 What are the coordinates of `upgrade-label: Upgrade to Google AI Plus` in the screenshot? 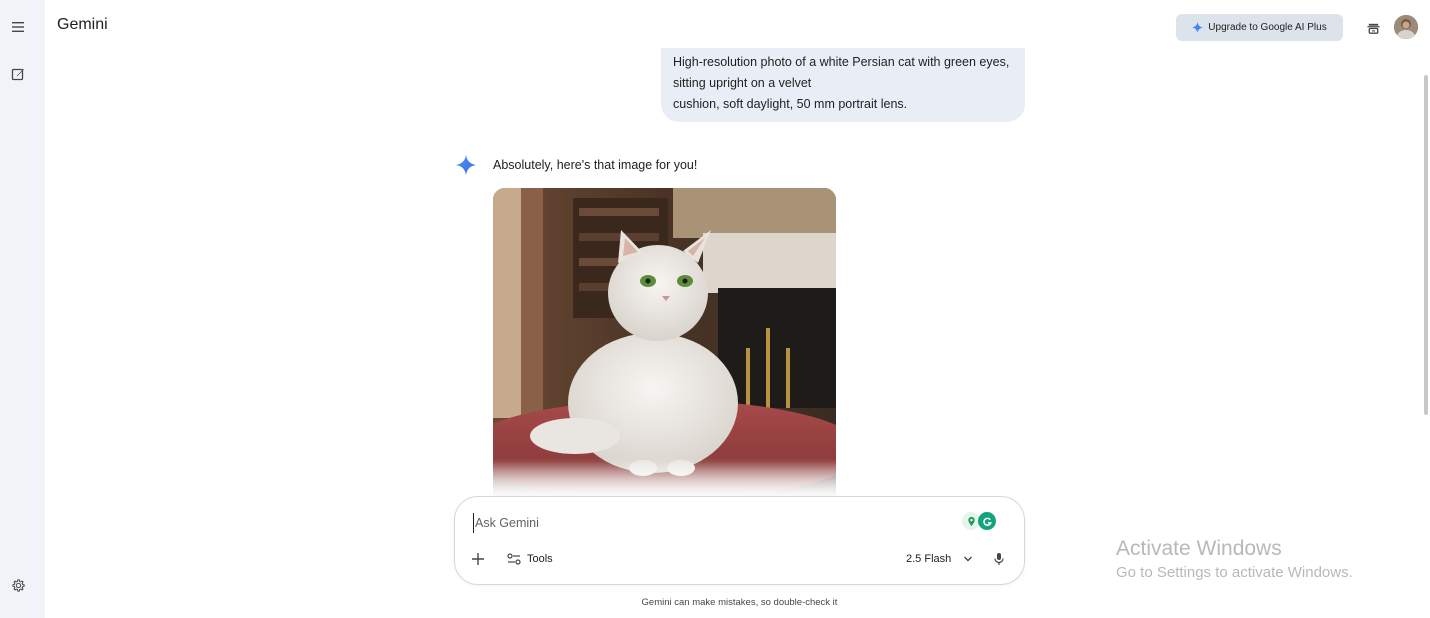 It's located at (1267, 27).